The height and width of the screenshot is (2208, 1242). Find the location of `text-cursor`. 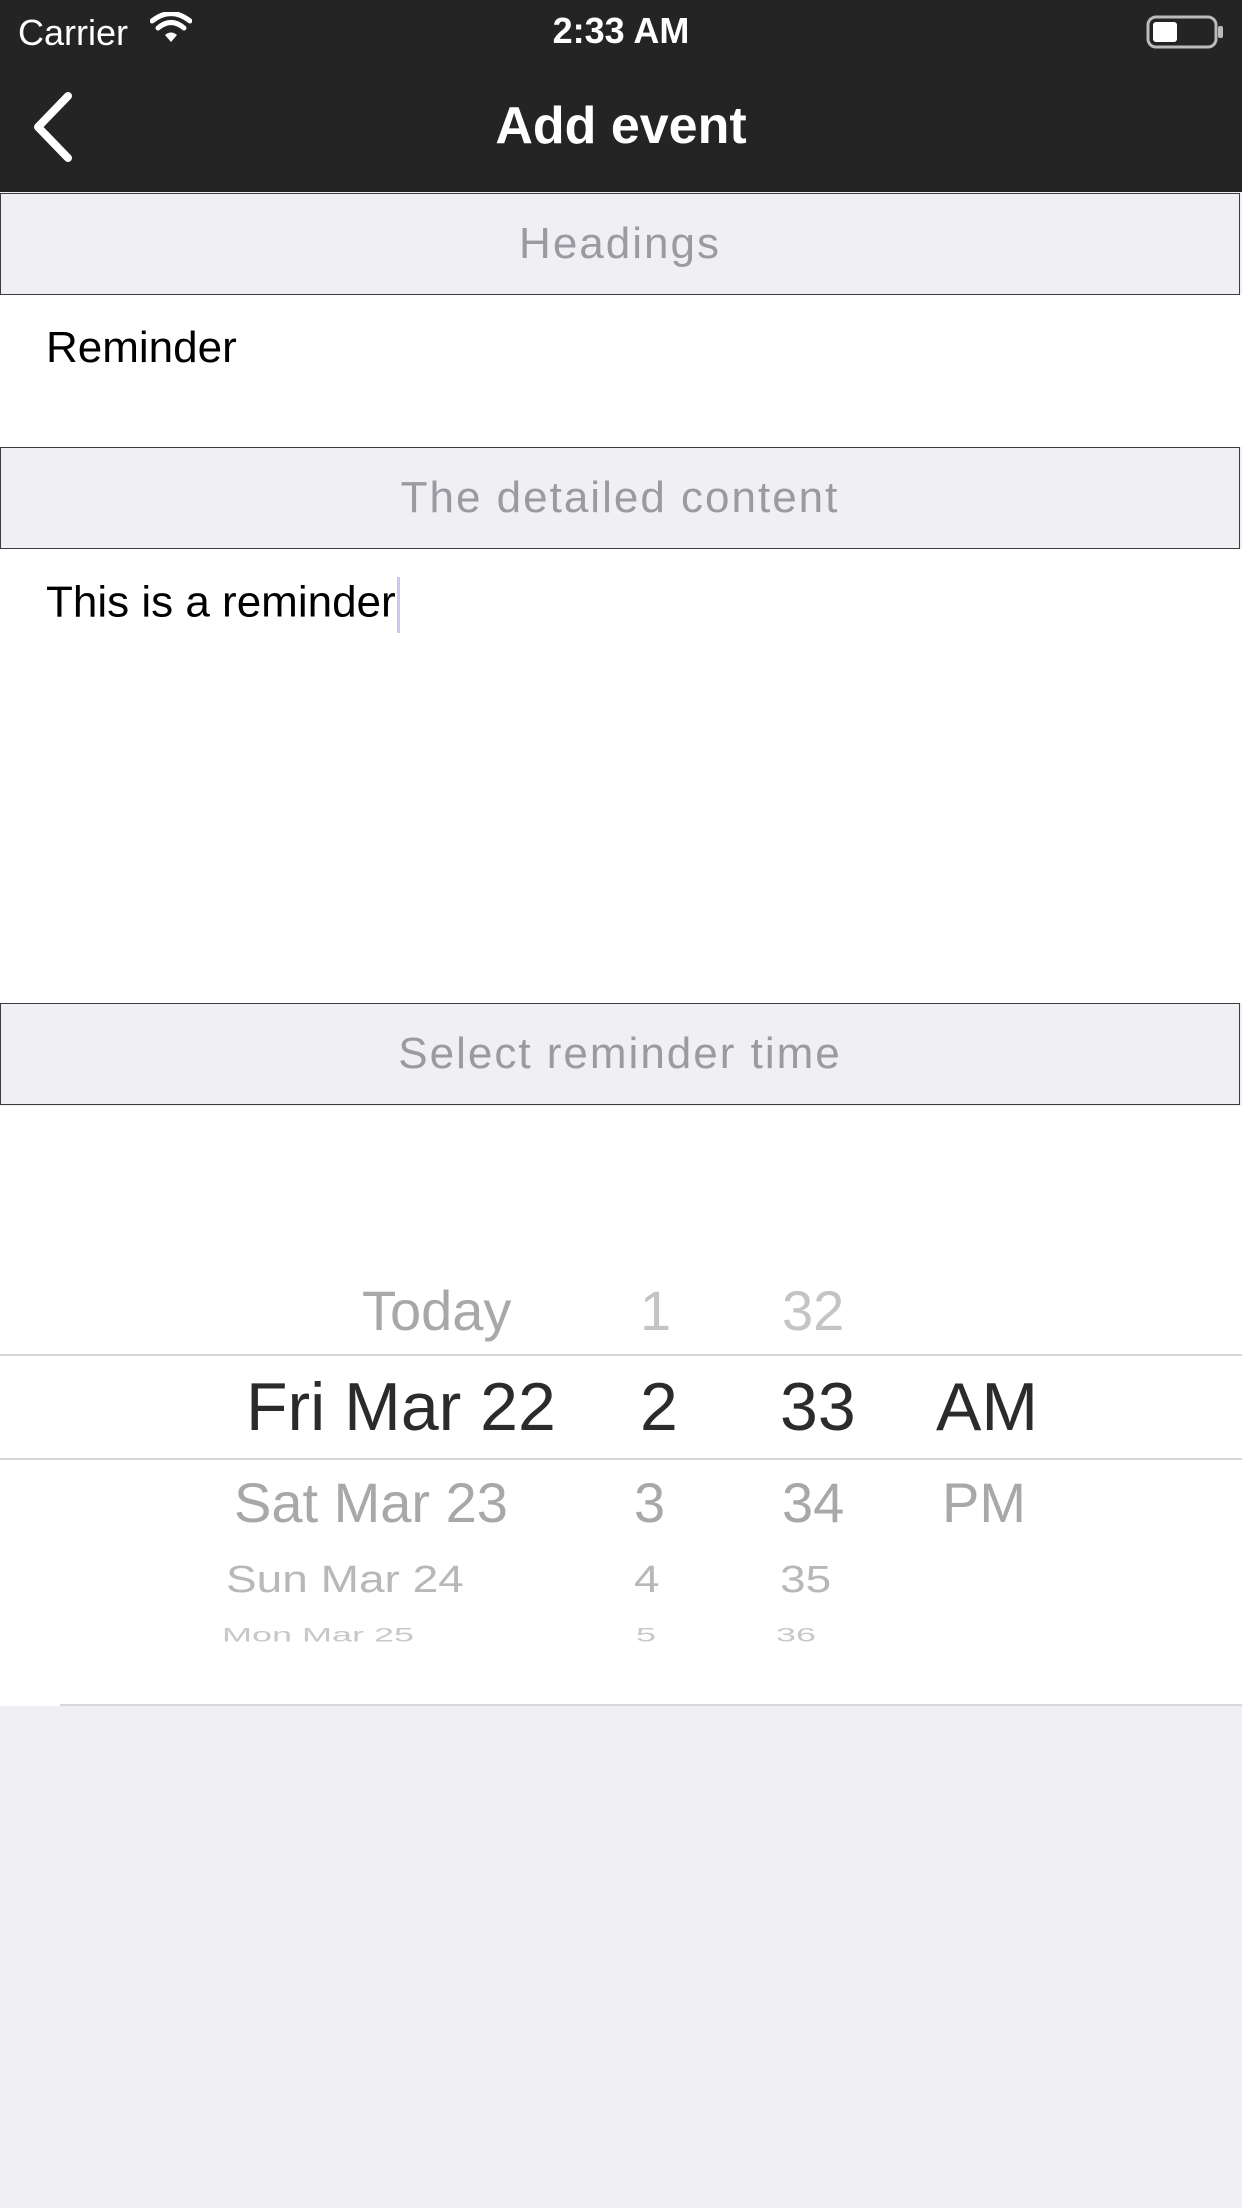

text-cursor is located at coordinates (398, 605).